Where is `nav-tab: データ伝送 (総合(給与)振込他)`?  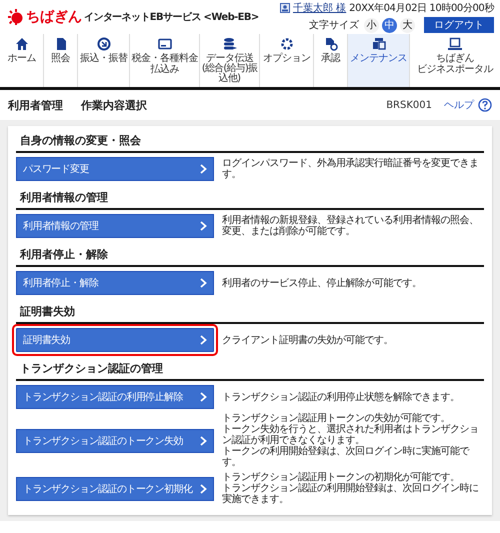
nav-tab: データ伝送 (総合(給与)振込他) is located at coordinates (230, 60).